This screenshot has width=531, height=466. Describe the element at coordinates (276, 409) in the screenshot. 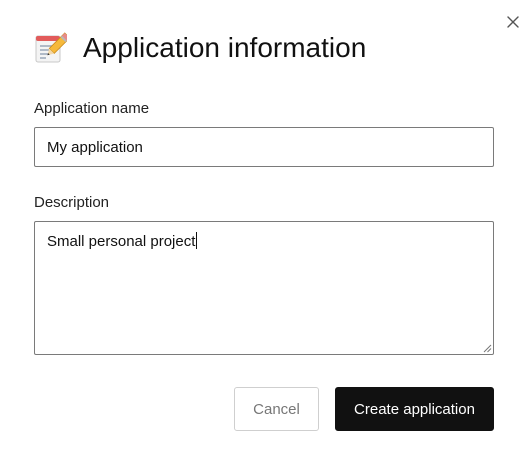

I see `cancel-button: Cancel` at that location.